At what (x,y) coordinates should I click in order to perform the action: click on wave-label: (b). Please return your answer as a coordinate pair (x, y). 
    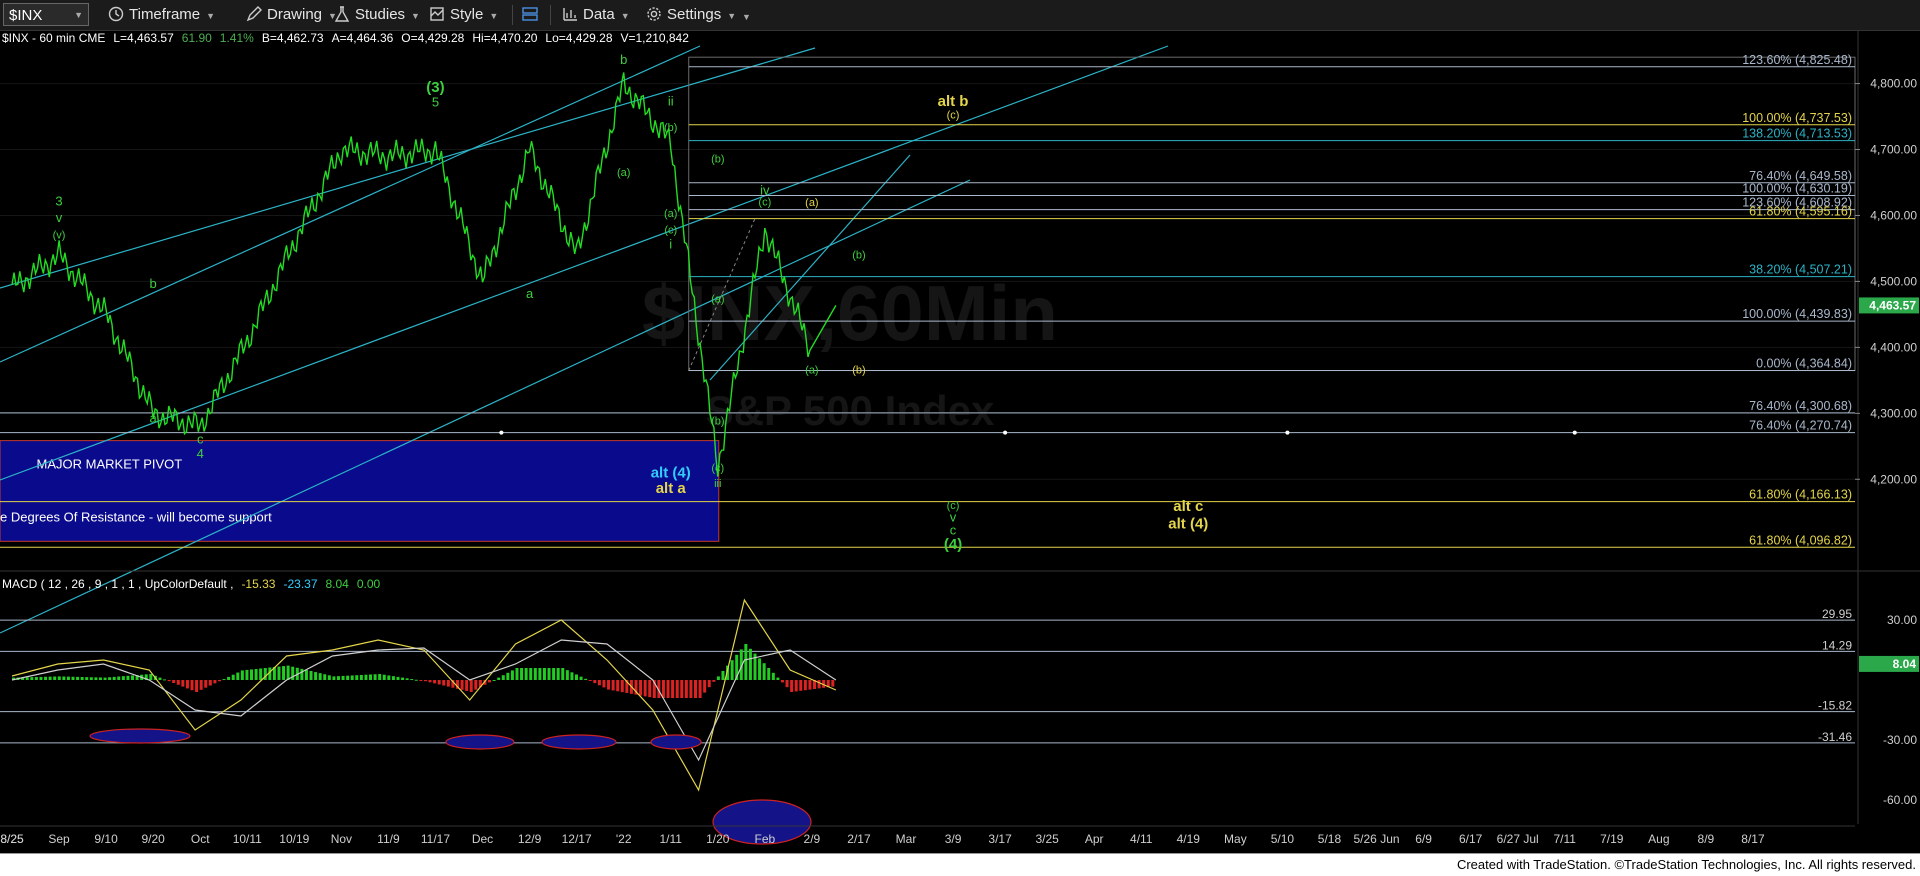
    Looking at the image, I should click on (858, 255).